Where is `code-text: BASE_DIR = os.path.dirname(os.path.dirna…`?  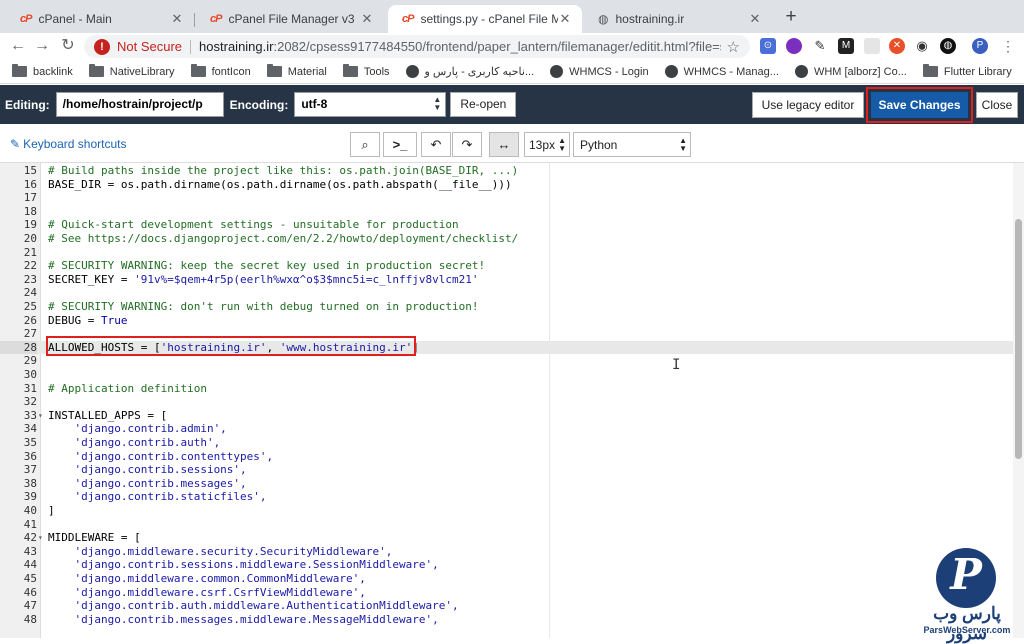 code-text: BASE_DIR = os.path.dirname(os.path.dirna… is located at coordinates (280, 185).